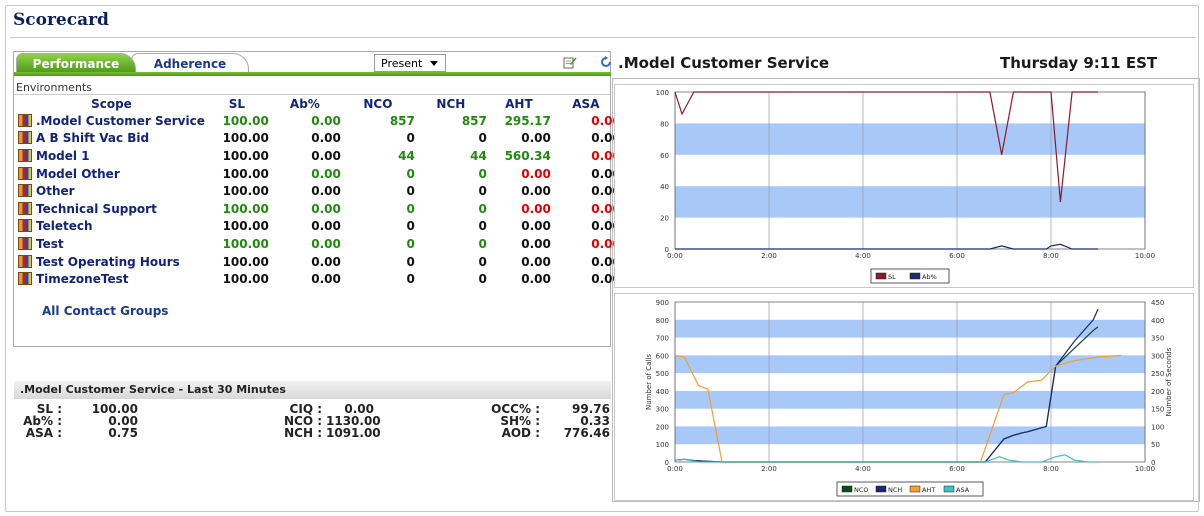 The image size is (1204, 516). What do you see at coordinates (319, 139) in the screenshot?
I see `table-row: A B Shift Vac Bid 100.00 0.00 0 0 0.00 0.00` at bounding box center [319, 139].